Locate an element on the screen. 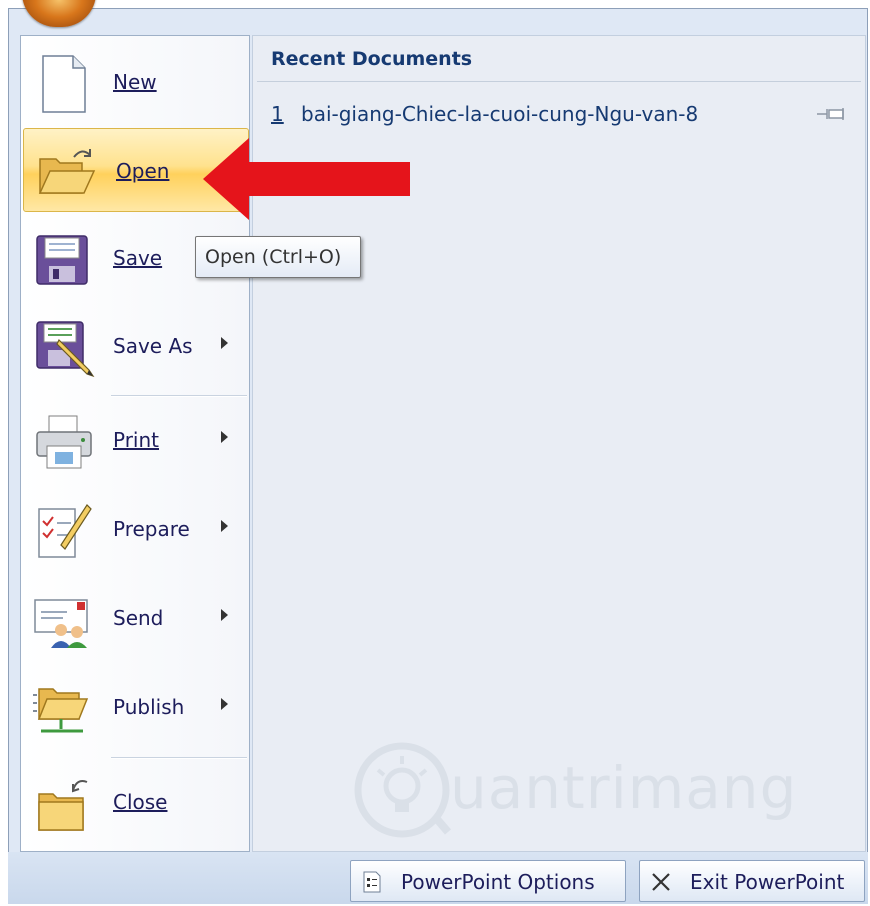 Image resolution: width=870 pixels, height=906 pixels. menu-item-label: Save is located at coordinates (138, 258).